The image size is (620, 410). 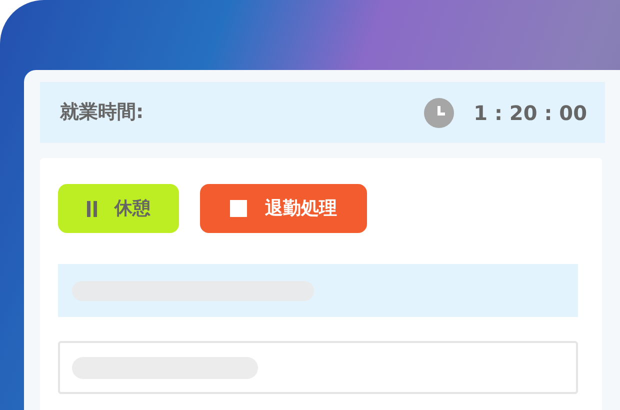 What do you see at coordinates (238, 208) in the screenshot?
I see `stop-icon` at bounding box center [238, 208].